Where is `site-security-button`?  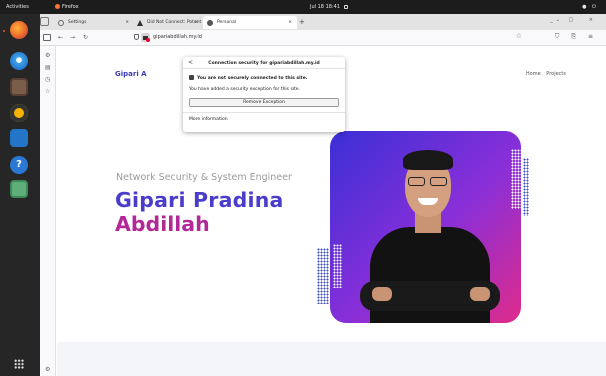 site-security-button is located at coordinates (145, 37).